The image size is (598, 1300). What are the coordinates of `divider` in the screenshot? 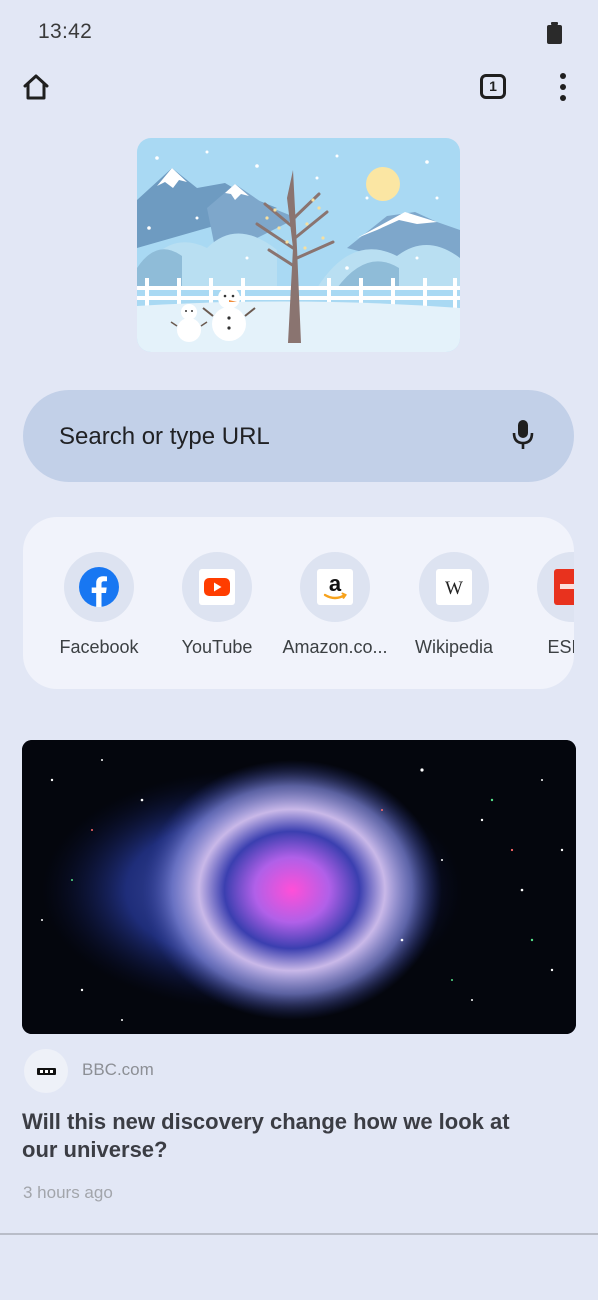 It's located at (299, 1234).